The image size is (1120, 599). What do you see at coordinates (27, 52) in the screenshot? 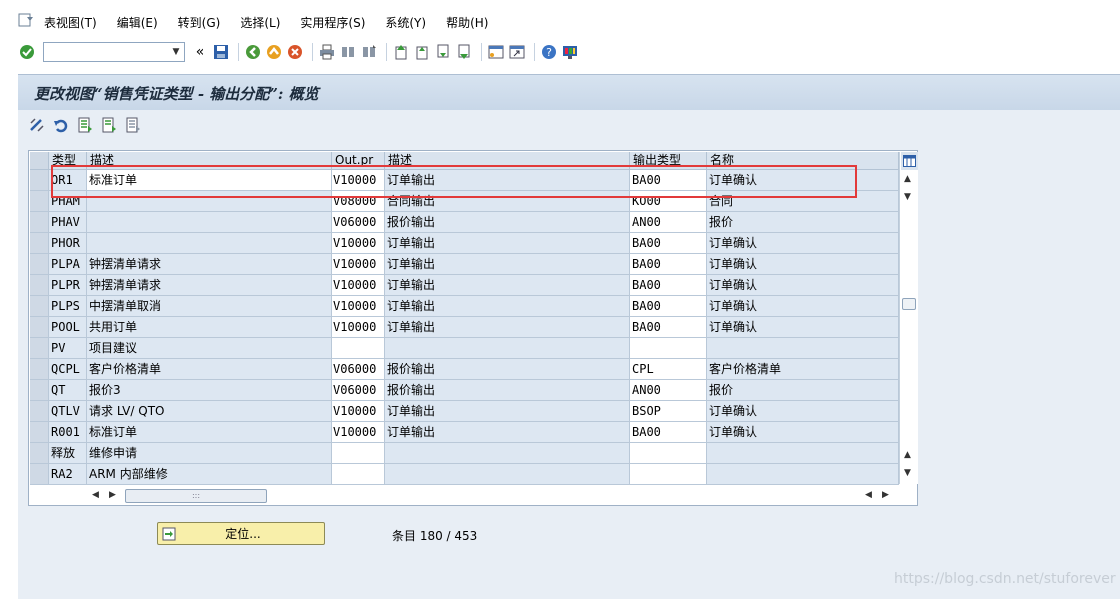
I see `enter-icon` at bounding box center [27, 52].